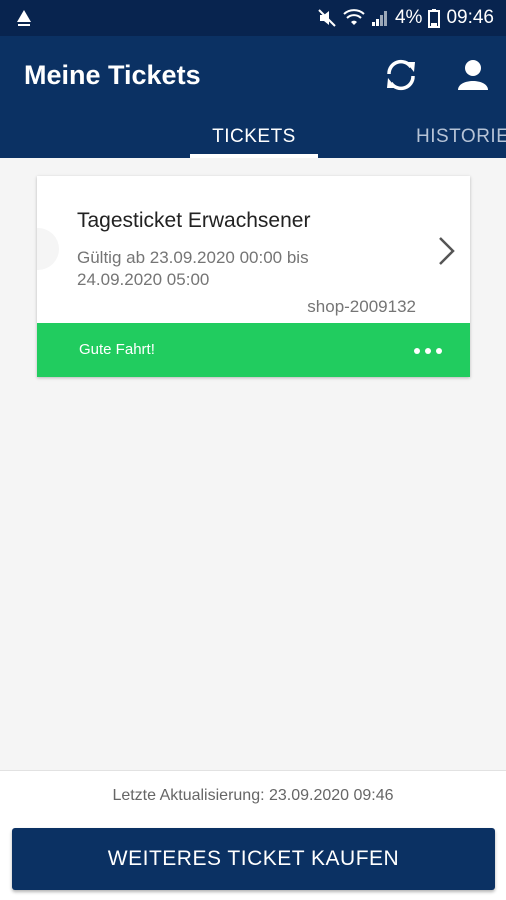 The width and height of the screenshot is (506, 900). What do you see at coordinates (470, 17) in the screenshot?
I see `clock: 09:46` at bounding box center [470, 17].